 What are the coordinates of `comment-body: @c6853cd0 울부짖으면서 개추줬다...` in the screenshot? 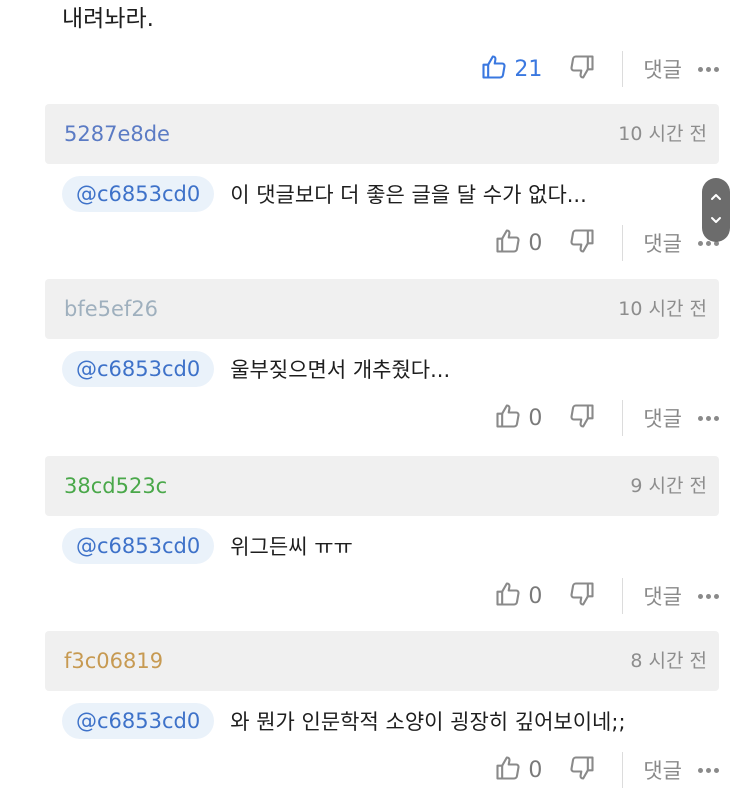 It's located at (377, 369).